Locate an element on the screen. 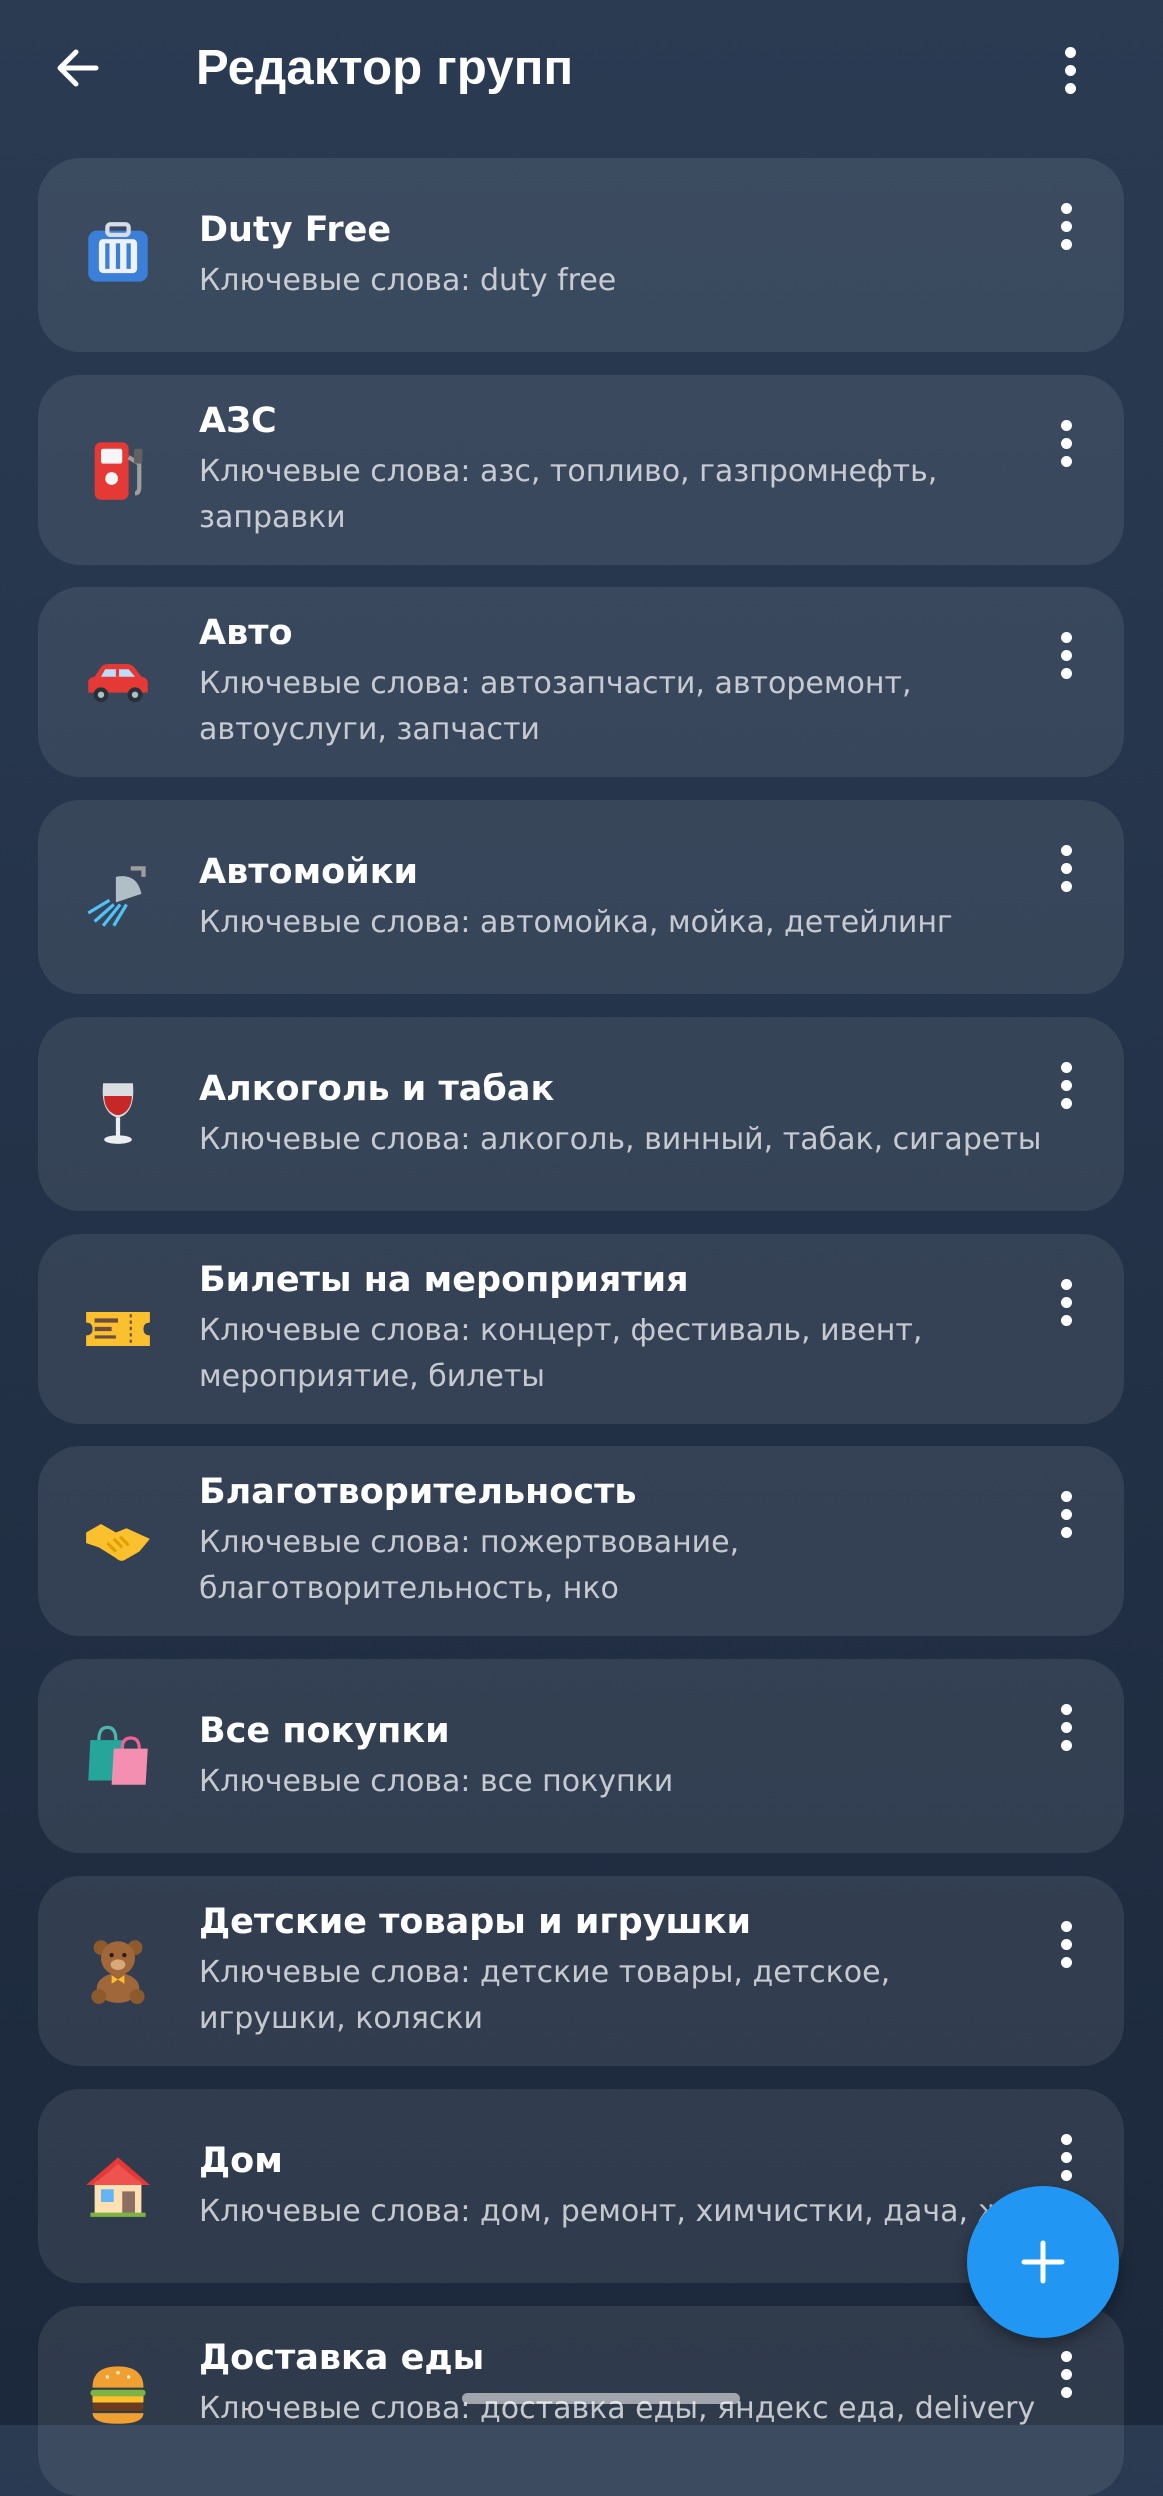  group-name: Алкоголь и табак is located at coordinates (377, 1089).